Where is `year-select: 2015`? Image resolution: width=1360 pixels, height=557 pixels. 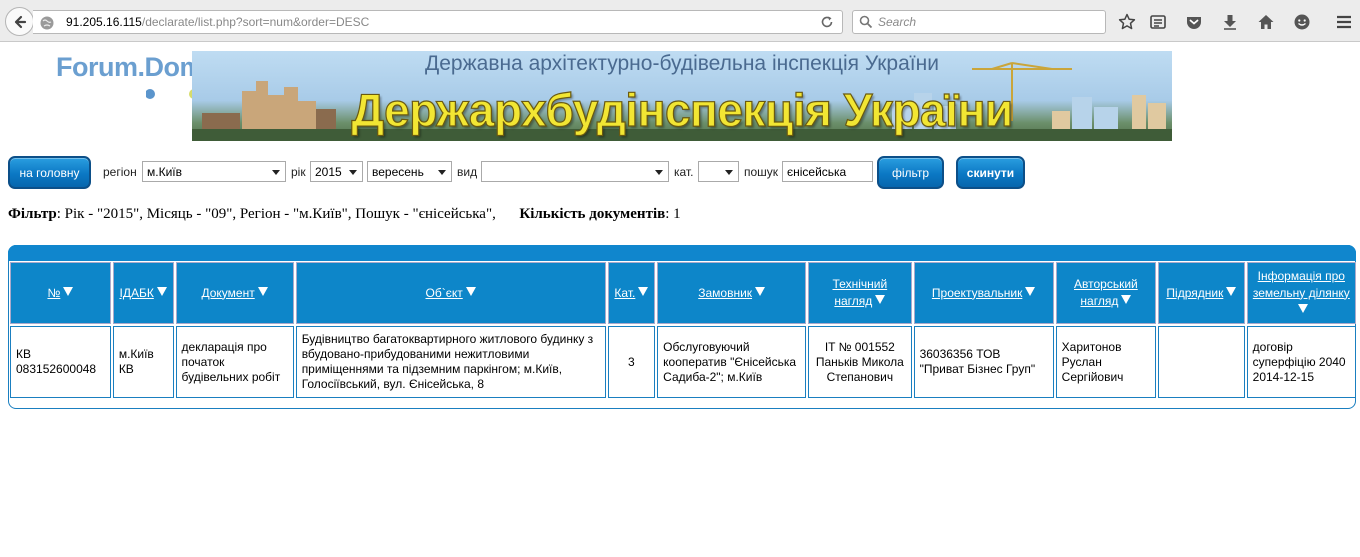
year-select: 2015 is located at coordinates (336, 171).